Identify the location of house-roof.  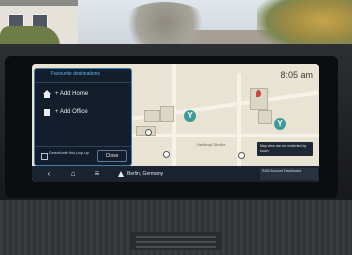
(39, 3).